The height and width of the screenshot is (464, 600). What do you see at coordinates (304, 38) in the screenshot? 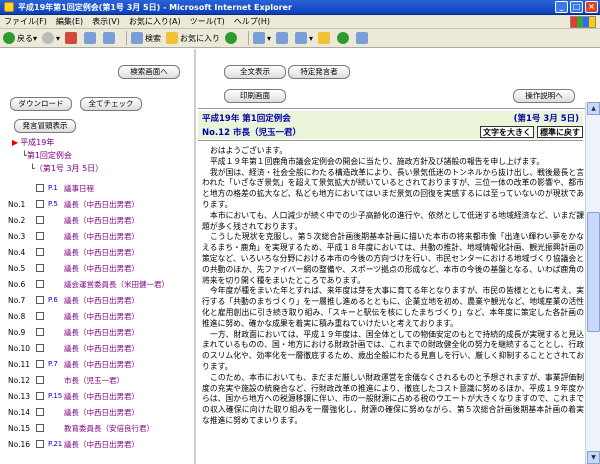
I see `edit-button: ▾` at bounding box center [304, 38].